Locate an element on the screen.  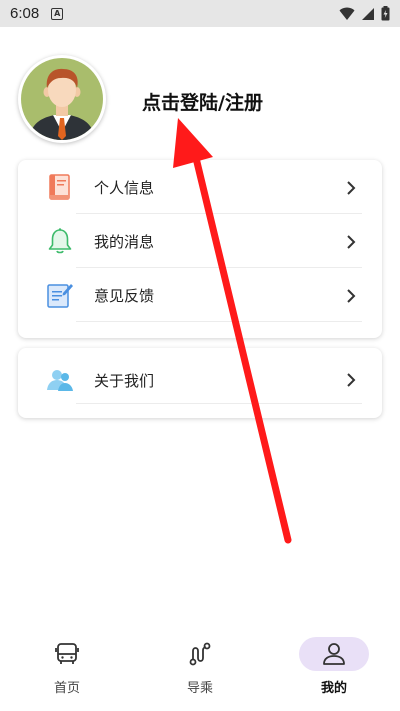
tab-home: 首页 is located at coordinates (67, 670).